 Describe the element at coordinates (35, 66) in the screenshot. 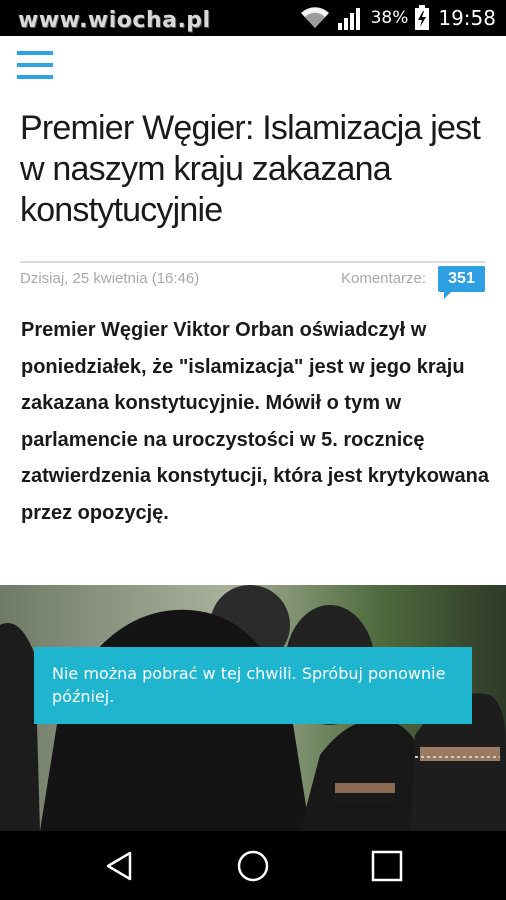

I see `hamburger-menu-icon` at that location.